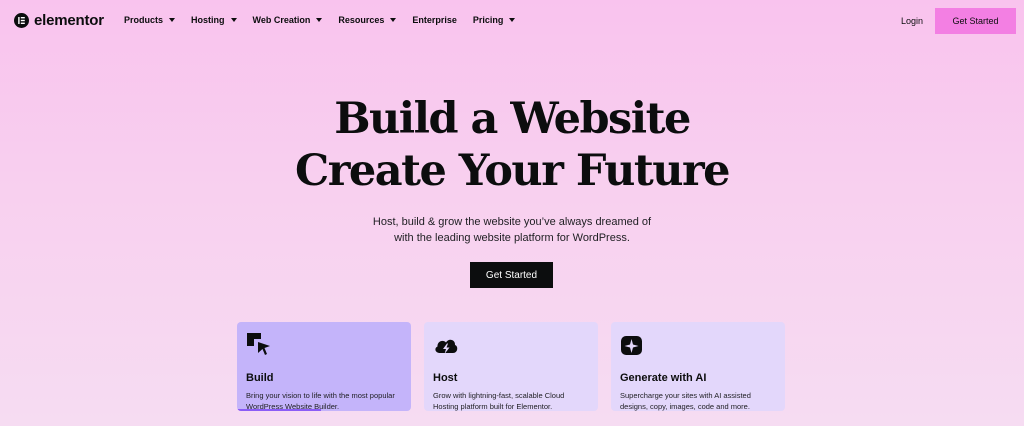 This screenshot has height=426, width=1024. I want to click on menu-item-hosting: Hosting, so click(214, 20).